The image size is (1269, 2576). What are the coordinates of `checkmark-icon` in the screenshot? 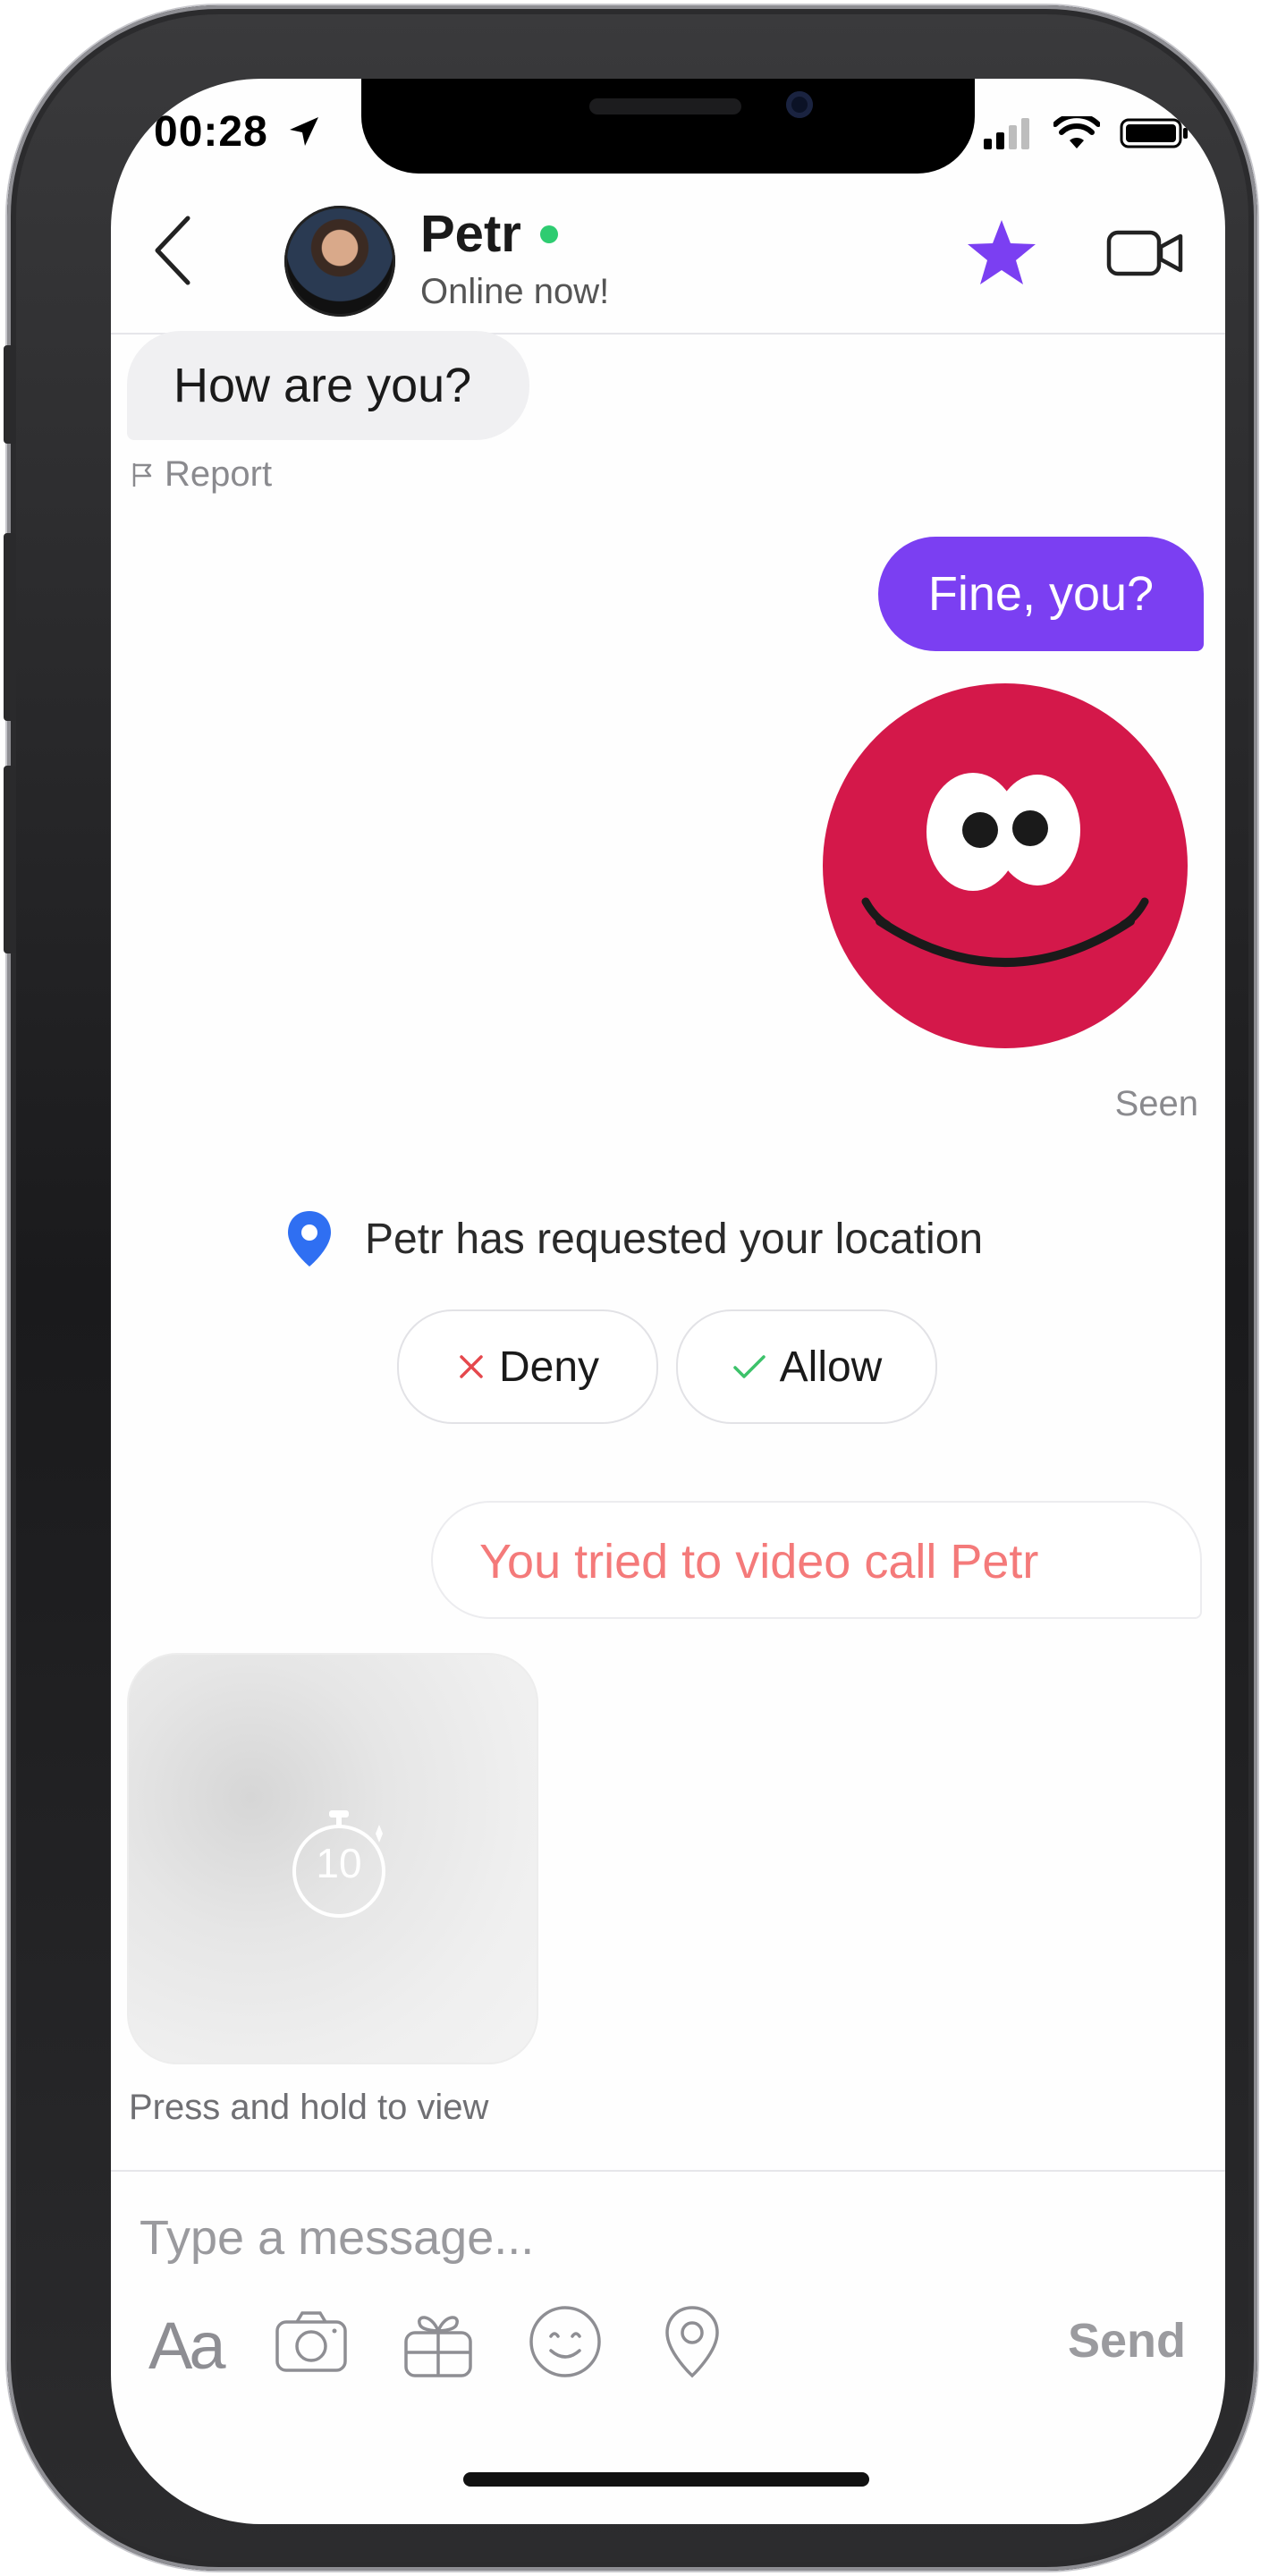 It's located at (749, 1366).